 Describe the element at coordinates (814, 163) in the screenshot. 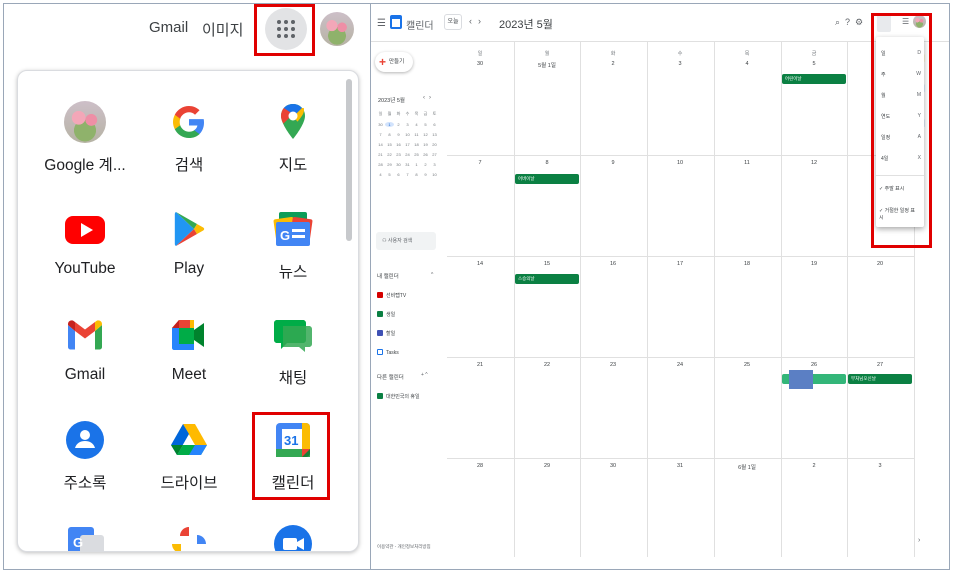

I see `day-number: 12` at that location.